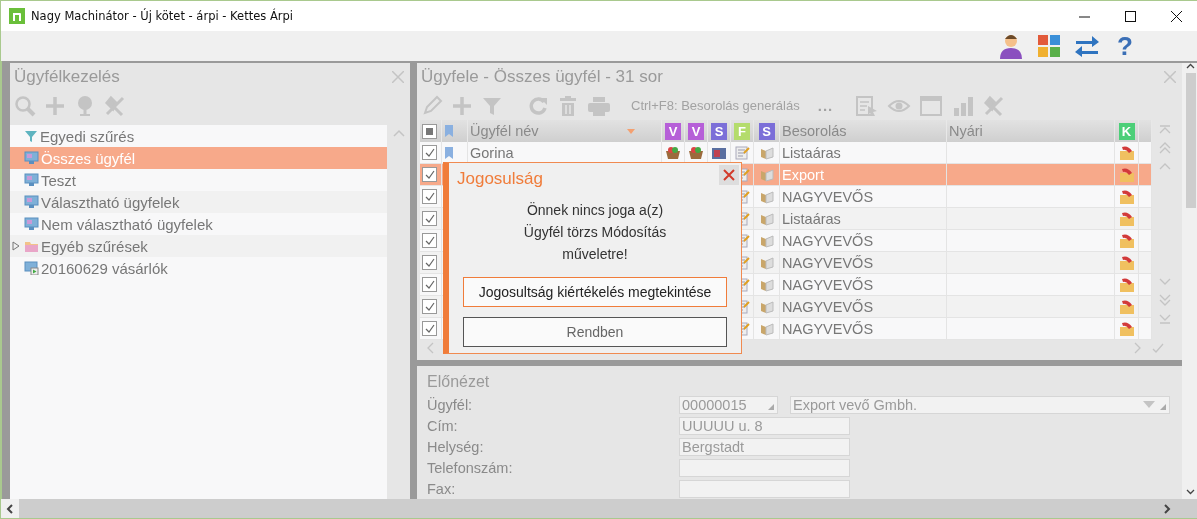 The width and height of the screenshot is (1197, 519). Describe the element at coordinates (1126, 131) in the screenshot. I see `column-header: K` at that location.